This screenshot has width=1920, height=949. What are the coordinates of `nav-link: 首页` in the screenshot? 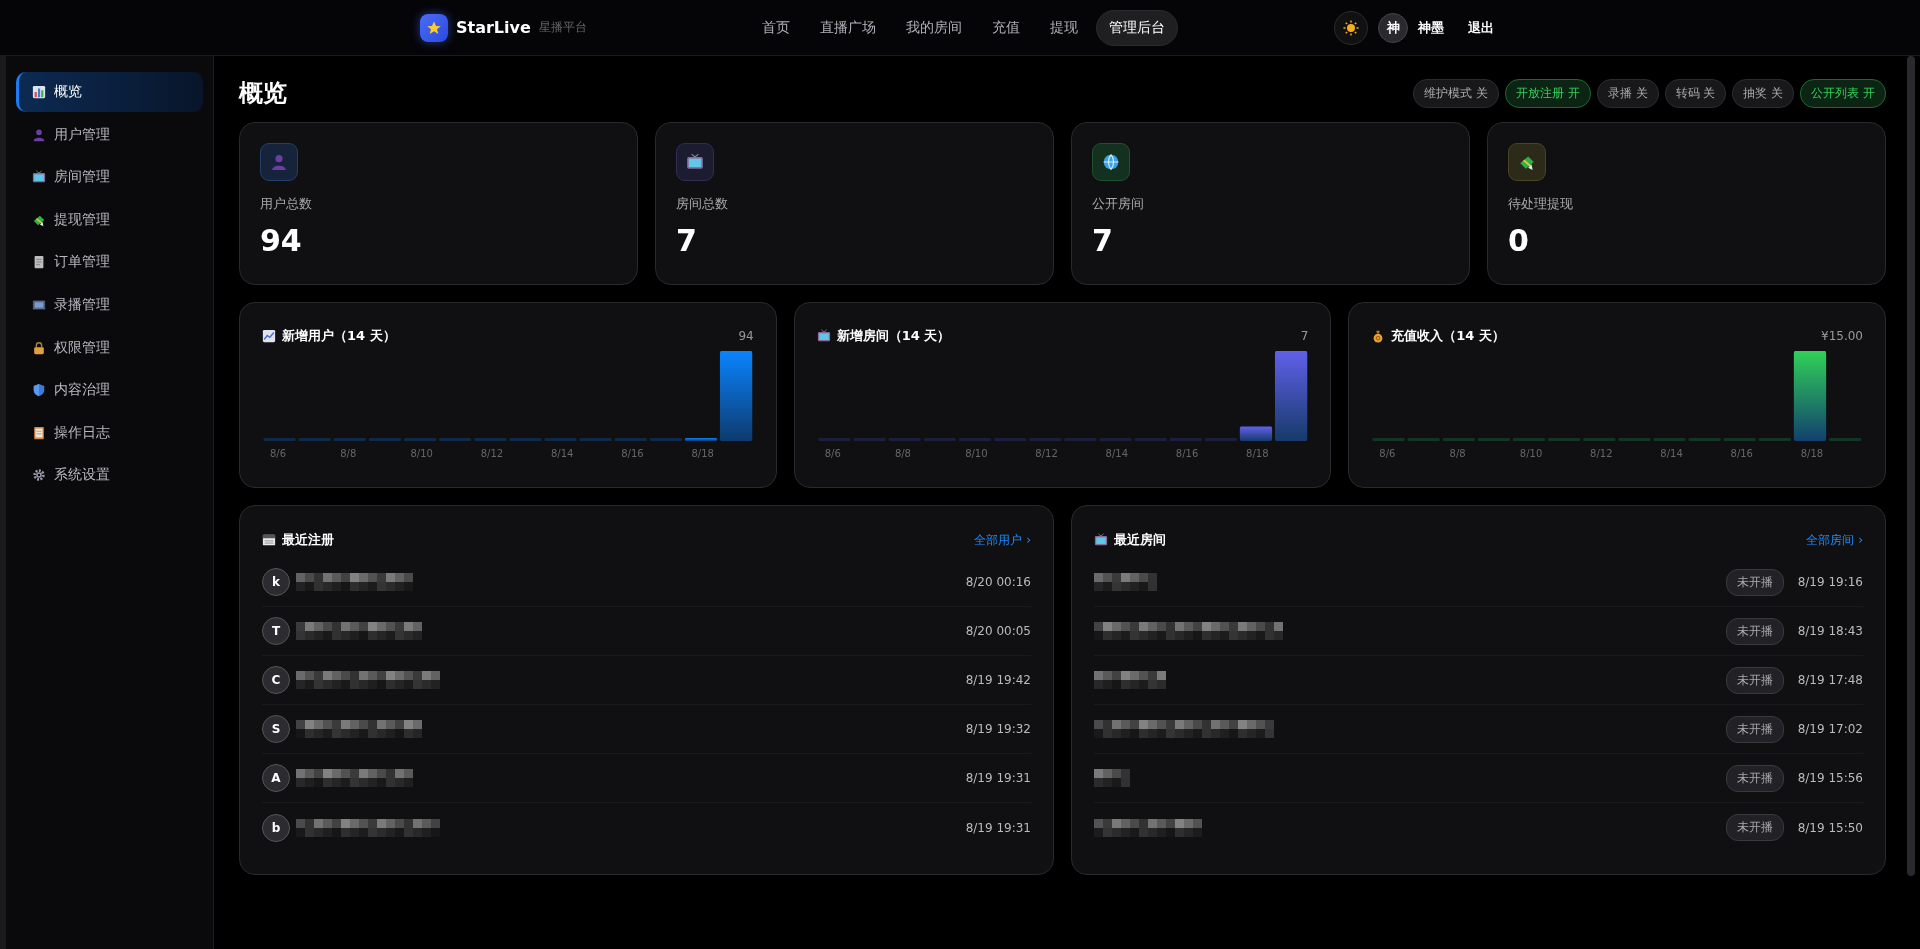 It's located at (776, 27).